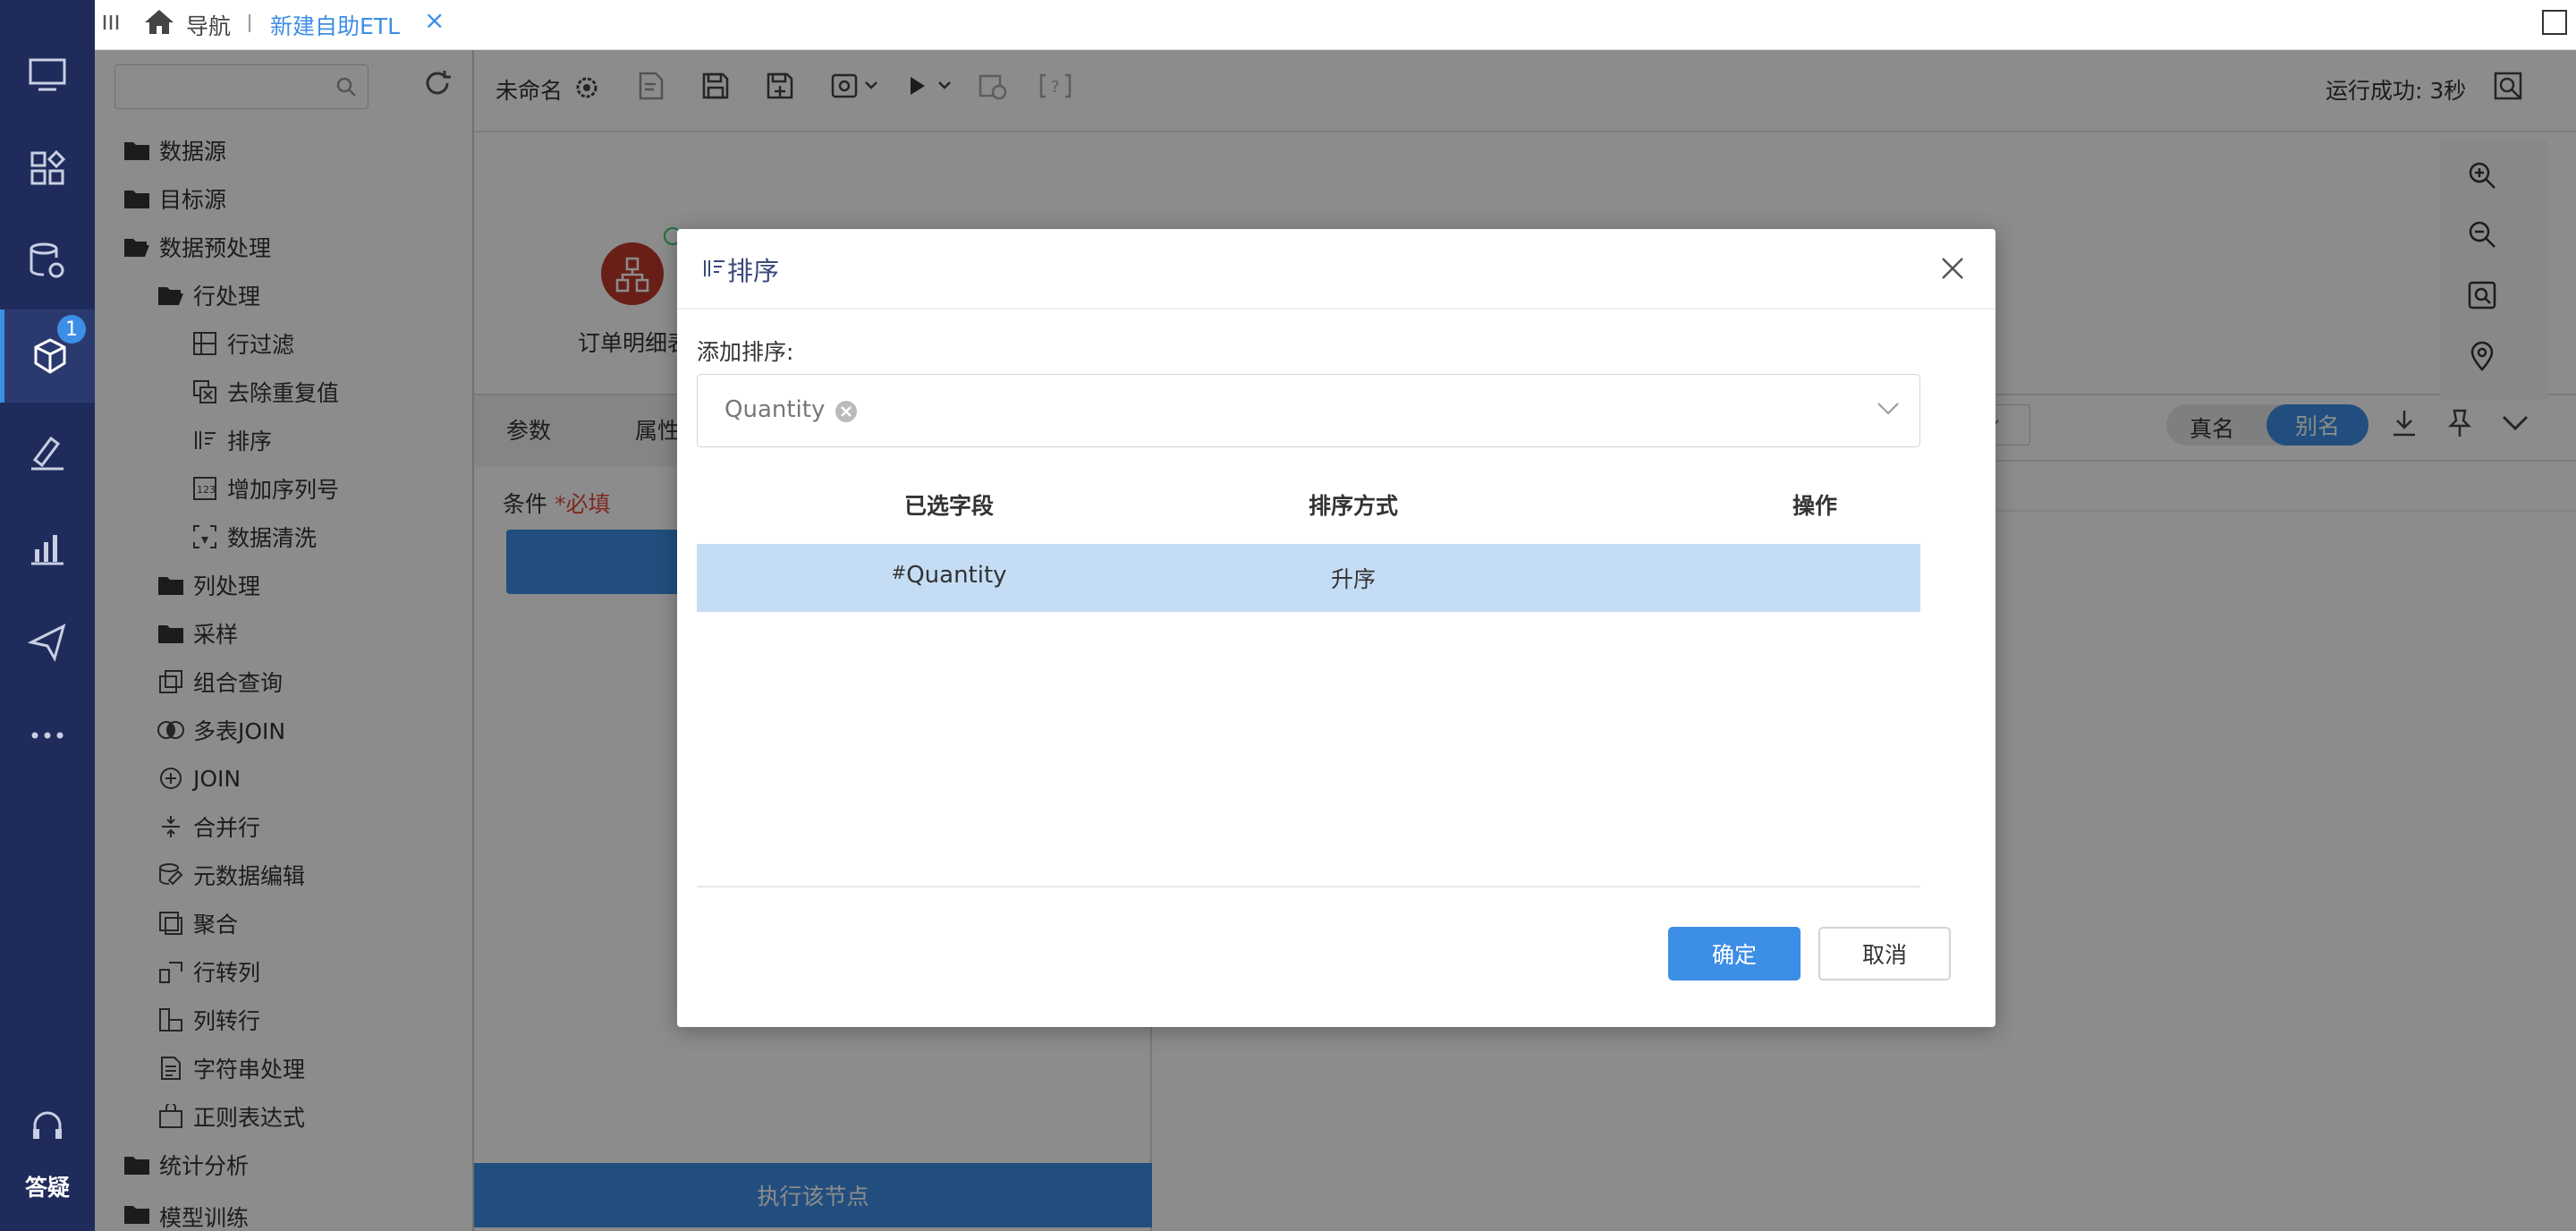 This screenshot has height=1231, width=2576. What do you see at coordinates (47, 452) in the screenshot?
I see `paint-icon` at bounding box center [47, 452].